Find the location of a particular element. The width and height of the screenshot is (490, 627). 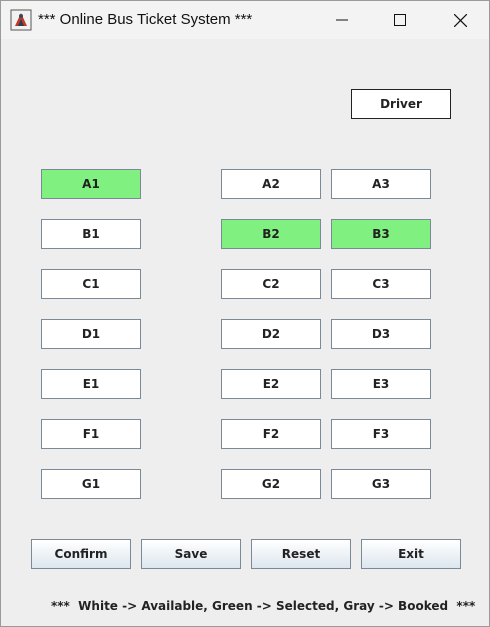

seat-c2-button: C2 is located at coordinates (271, 284).